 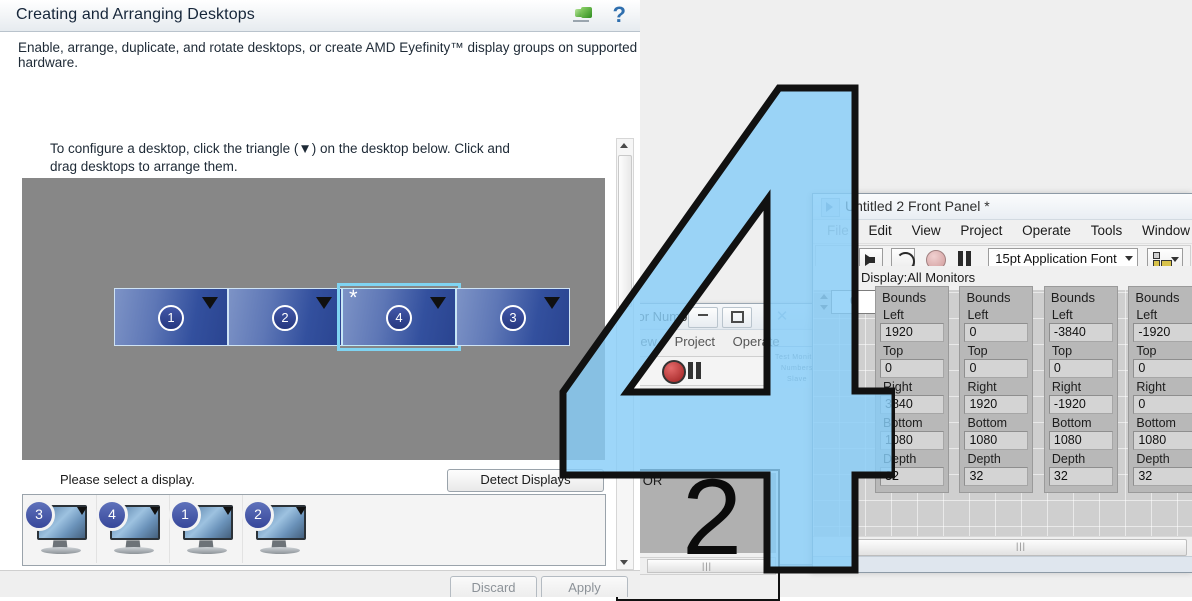 What do you see at coordinates (996, 332) in the screenshot?
I see `left-value: 0` at bounding box center [996, 332].